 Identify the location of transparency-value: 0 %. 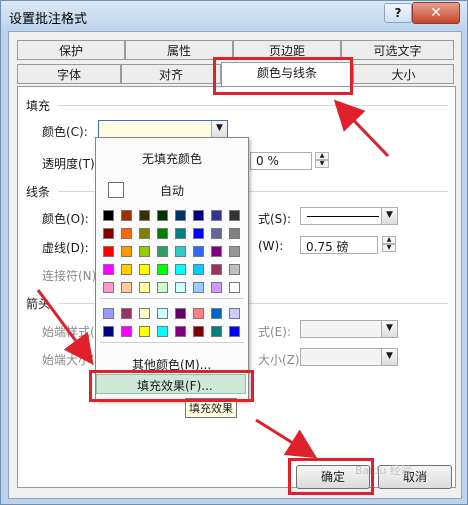
(267, 161).